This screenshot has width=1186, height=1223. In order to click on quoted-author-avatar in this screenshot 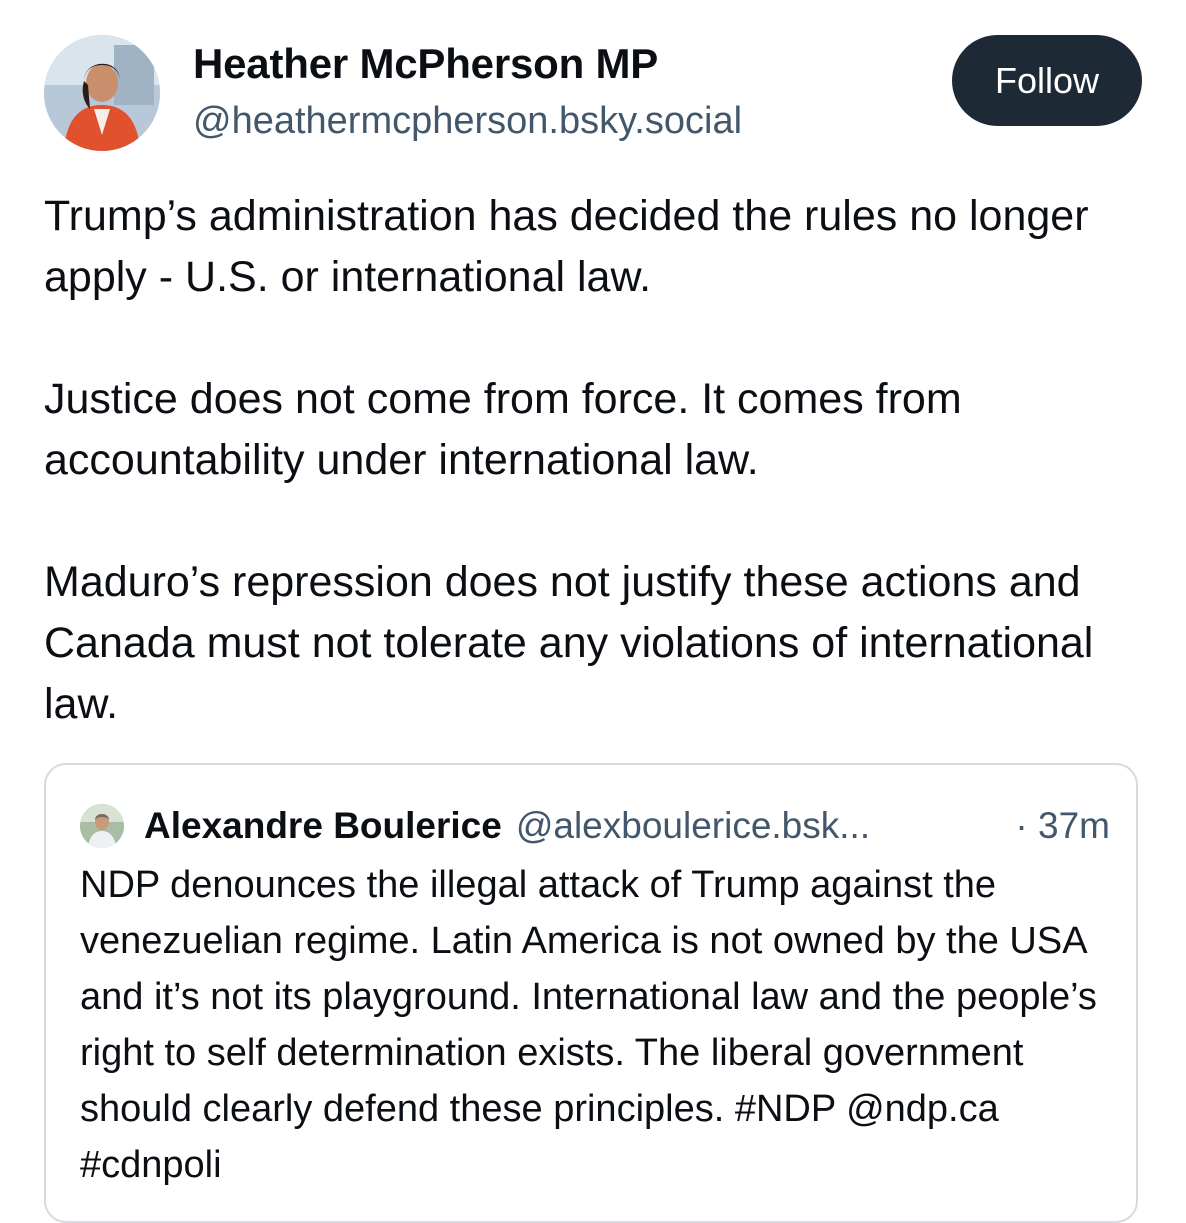, I will do `click(102, 826)`.